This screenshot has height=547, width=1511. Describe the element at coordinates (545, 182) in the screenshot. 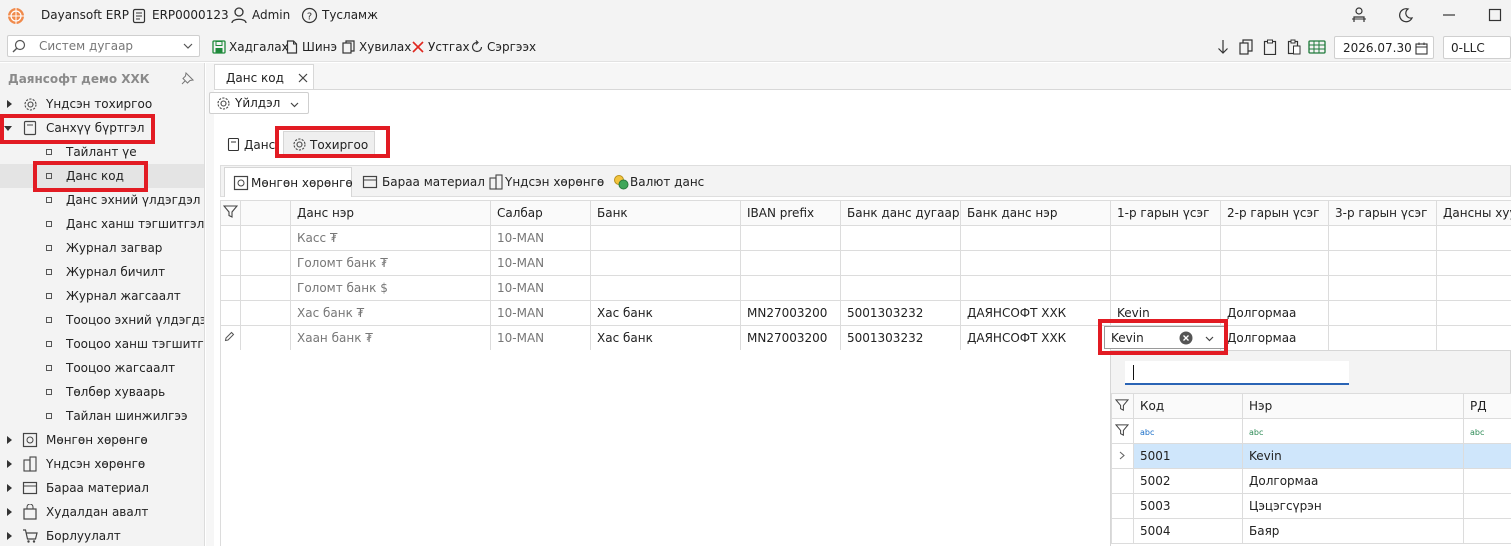

I see `subtab-fixed-assets: Үндсэн хөрөнгө` at that location.